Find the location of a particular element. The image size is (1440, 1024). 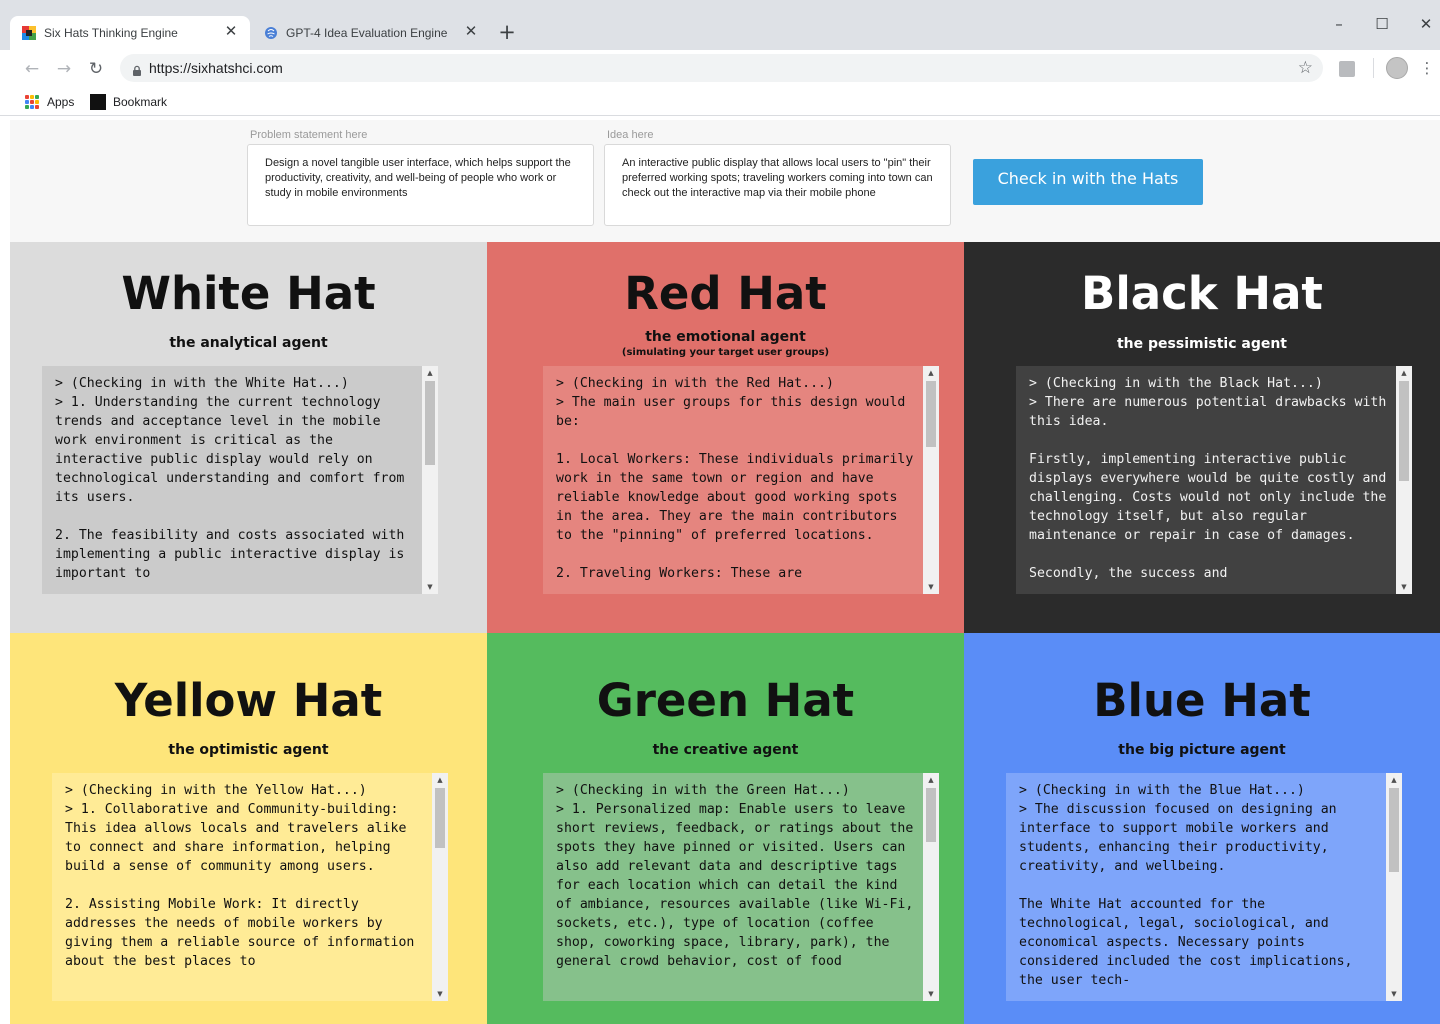

new-tab-button: + is located at coordinates (507, 32).